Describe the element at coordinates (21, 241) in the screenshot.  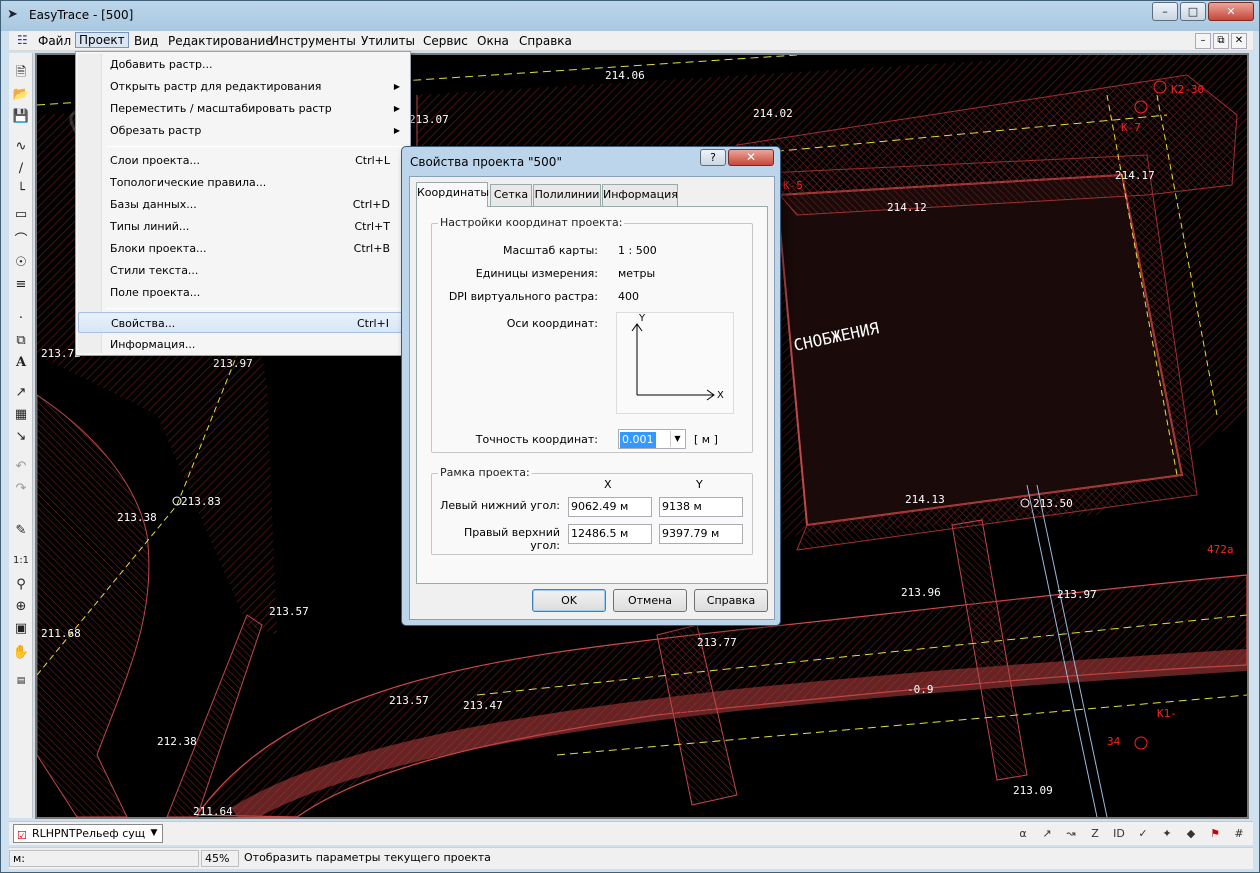
I see `arc-icon: ⌒` at that location.